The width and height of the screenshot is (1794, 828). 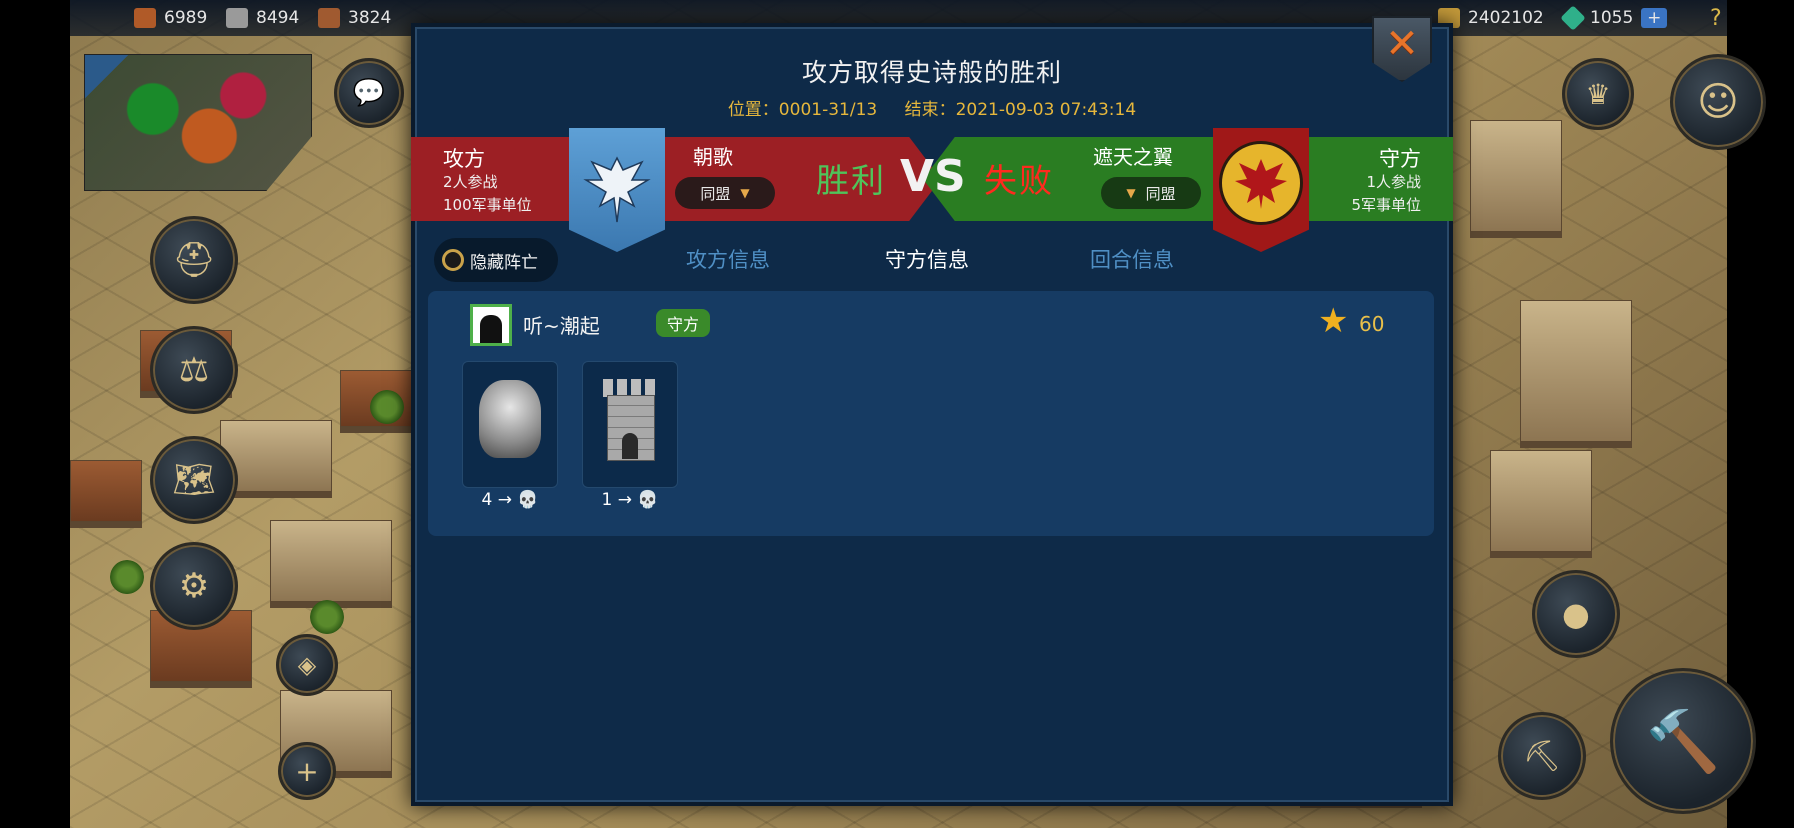 What do you see at coordinates (802, 110) in the screenshot?
I see `battle-location: 位置：0001-31/13` at bounding box center [802, 110].